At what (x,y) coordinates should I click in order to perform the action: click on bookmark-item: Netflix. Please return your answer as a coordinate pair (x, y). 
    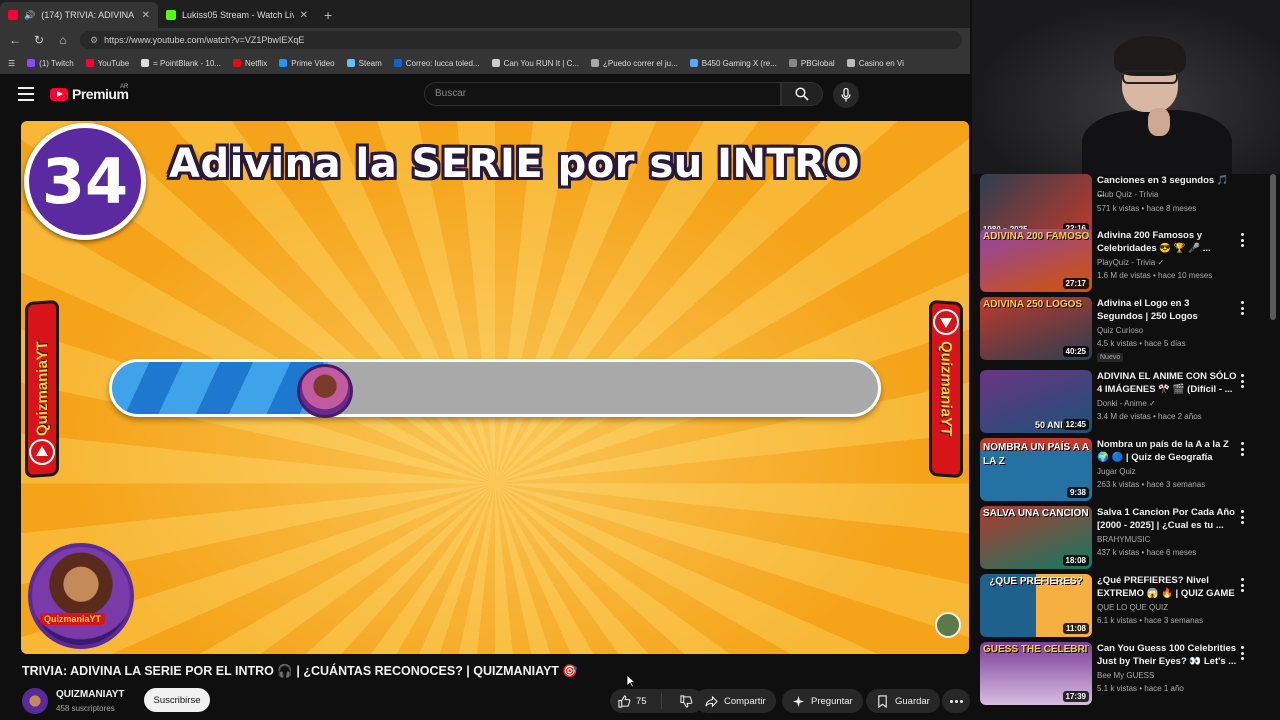
    Looking at the image, I should click on (249, 63).